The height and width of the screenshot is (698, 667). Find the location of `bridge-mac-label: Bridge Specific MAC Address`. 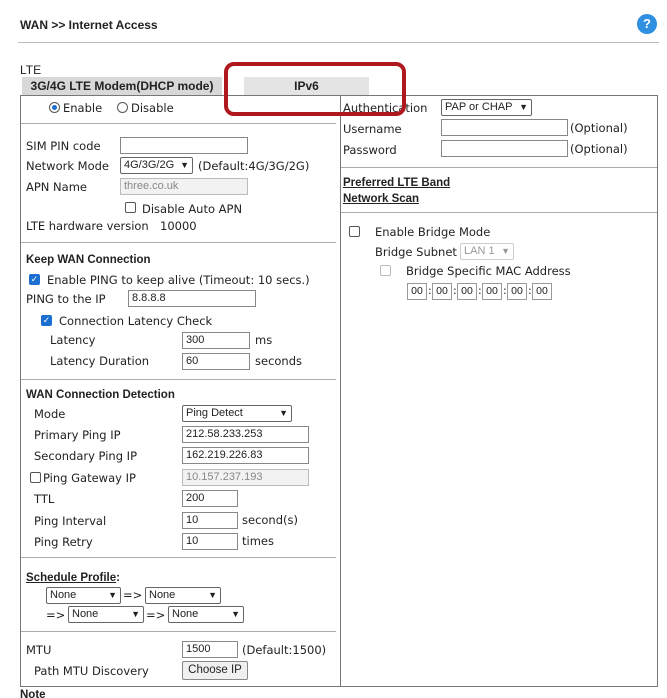

bridge-mac-label: Bridge Specific MAC Address is located at coordinates (488, 271).